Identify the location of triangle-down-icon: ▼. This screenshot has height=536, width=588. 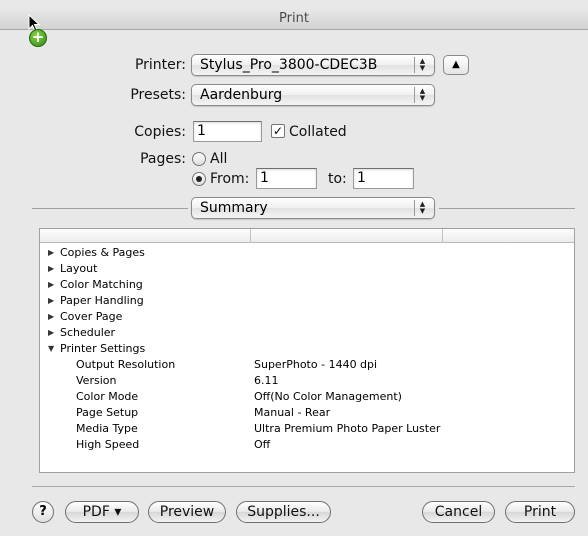
(51, 348).